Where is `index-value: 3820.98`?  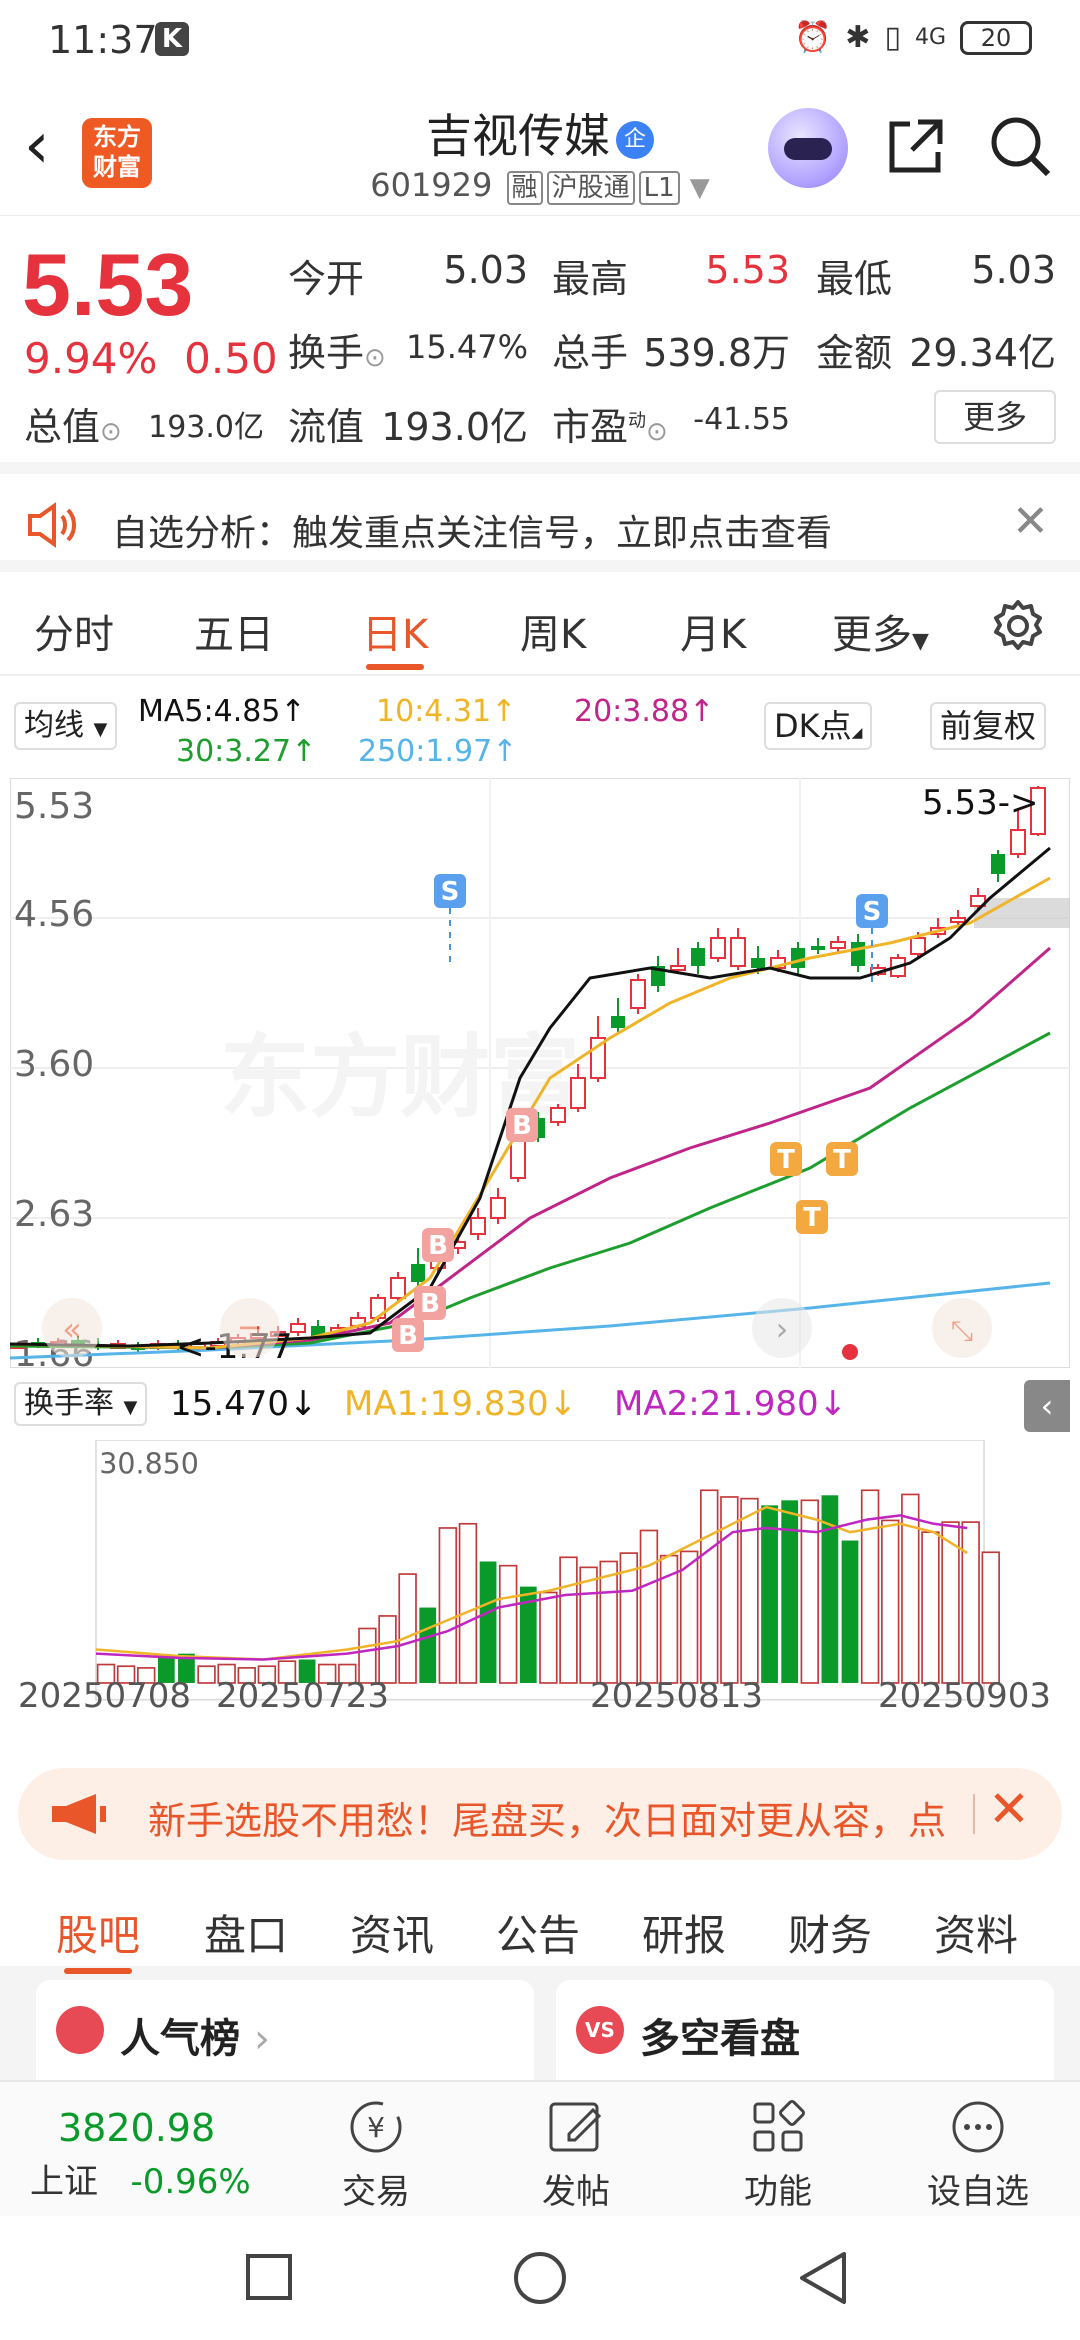
index-value: 3820.98 is located at coordinates (137, 2128).